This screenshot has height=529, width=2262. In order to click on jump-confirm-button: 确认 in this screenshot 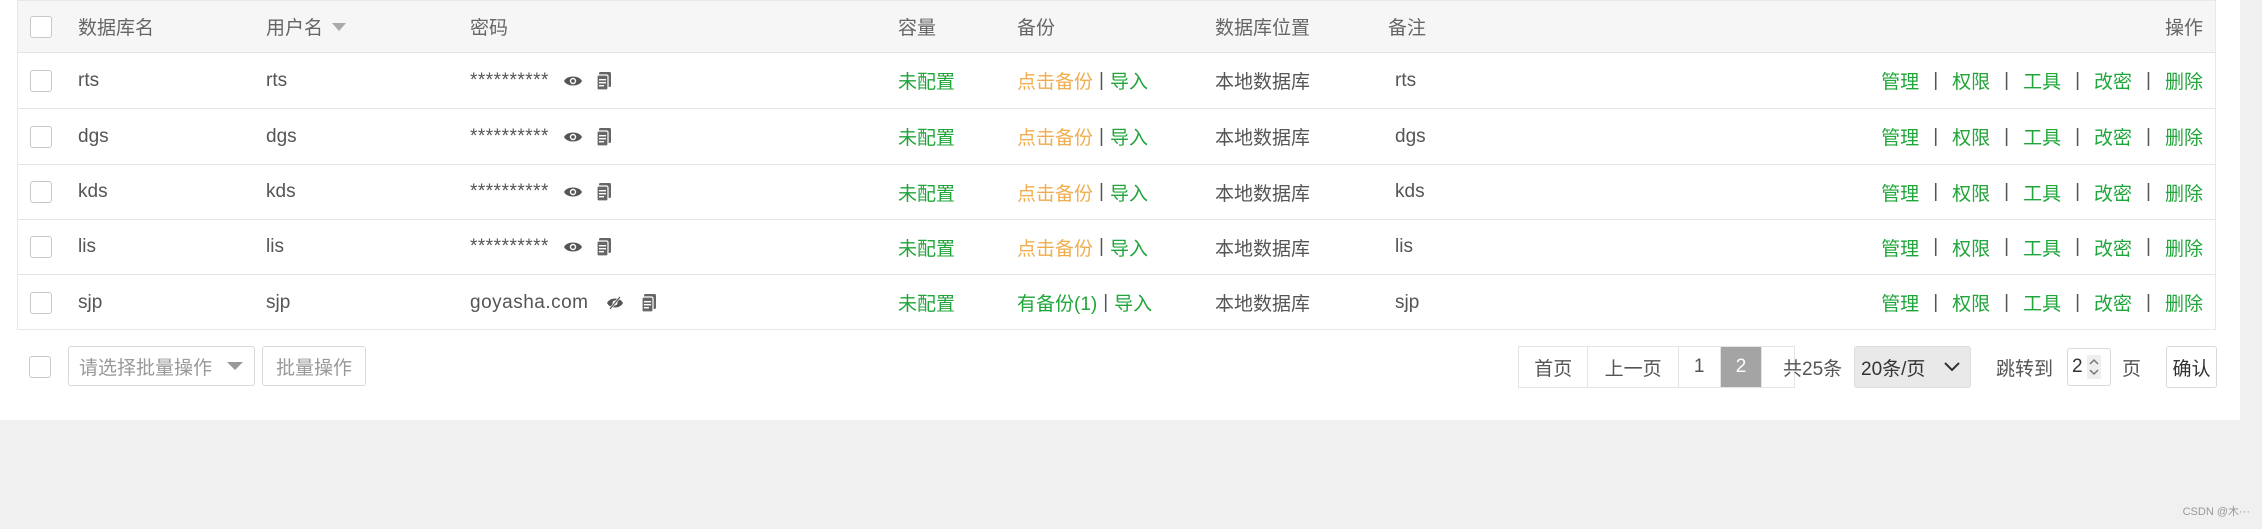, I will do `click(2191, 367)`.